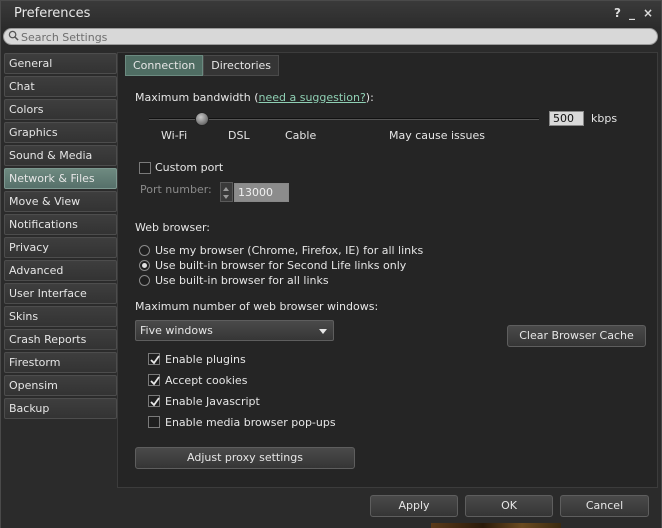 This screenshot has width=662, height=528. What do you see at coordinates (145, 168) in the screenshot?
I see `custom-port-checkbox` at bounding box center [145, 168].